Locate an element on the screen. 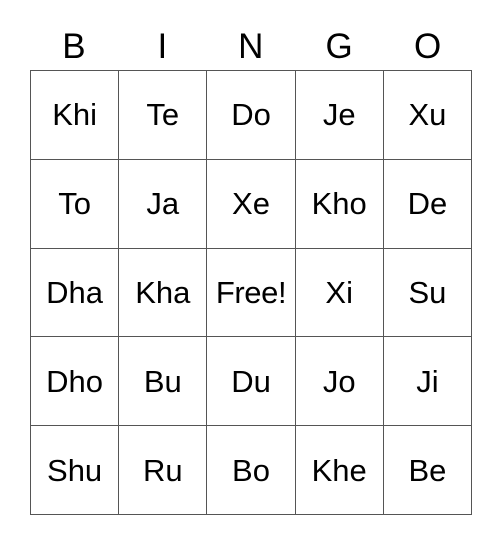 Image resolution: width=500 pixels, height=544 pixels. bingo-cell: Dha is located at coordinates (75, 293).